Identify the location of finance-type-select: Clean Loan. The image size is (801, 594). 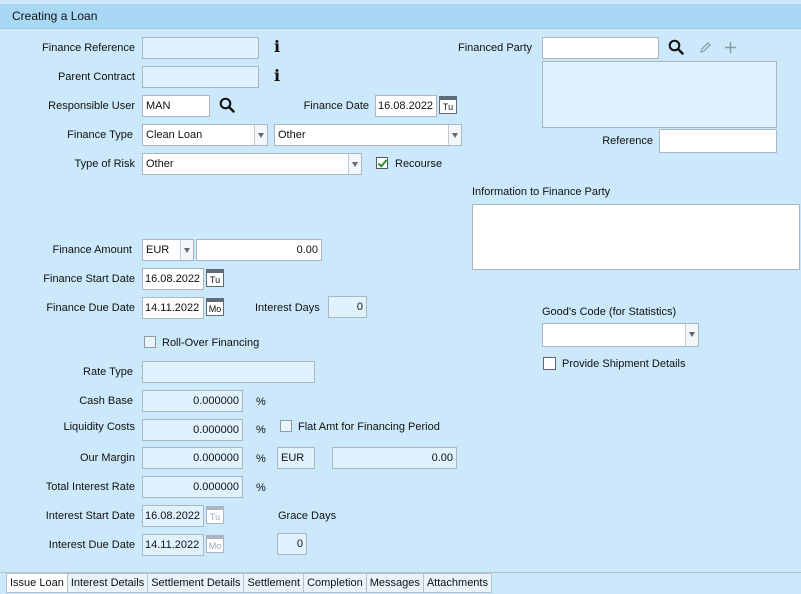
(205, 135).